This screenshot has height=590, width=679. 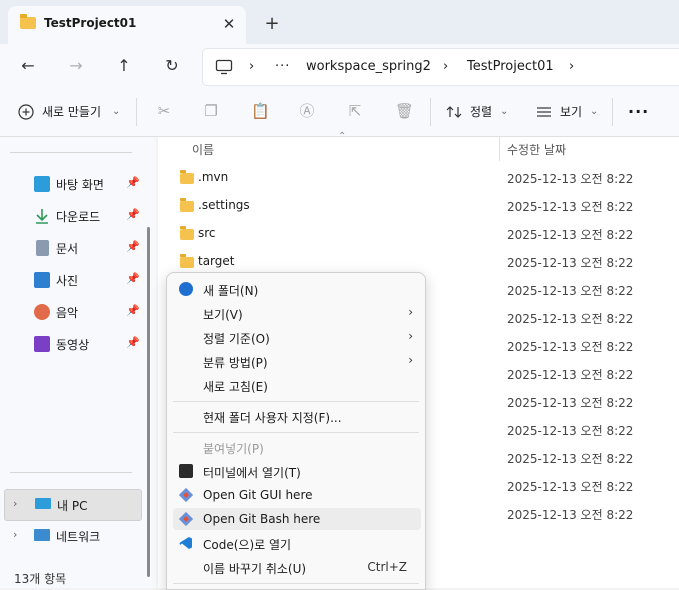 I want to click on column-header-name: 이름, so click(x=203, y=149).